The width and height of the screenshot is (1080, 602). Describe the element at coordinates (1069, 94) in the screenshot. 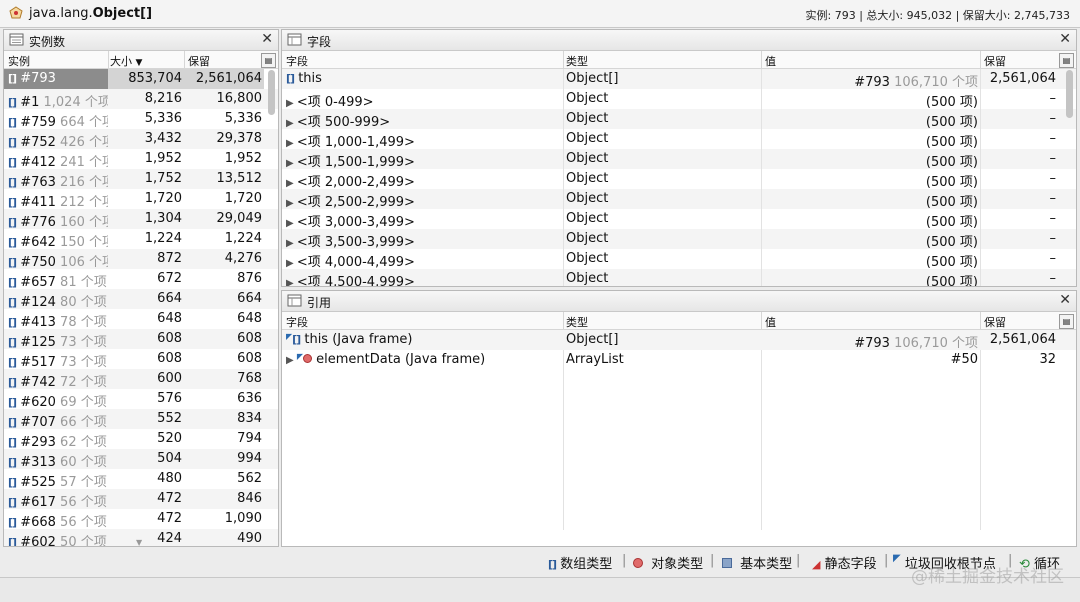

I see `fields-scrollbar` at that location.